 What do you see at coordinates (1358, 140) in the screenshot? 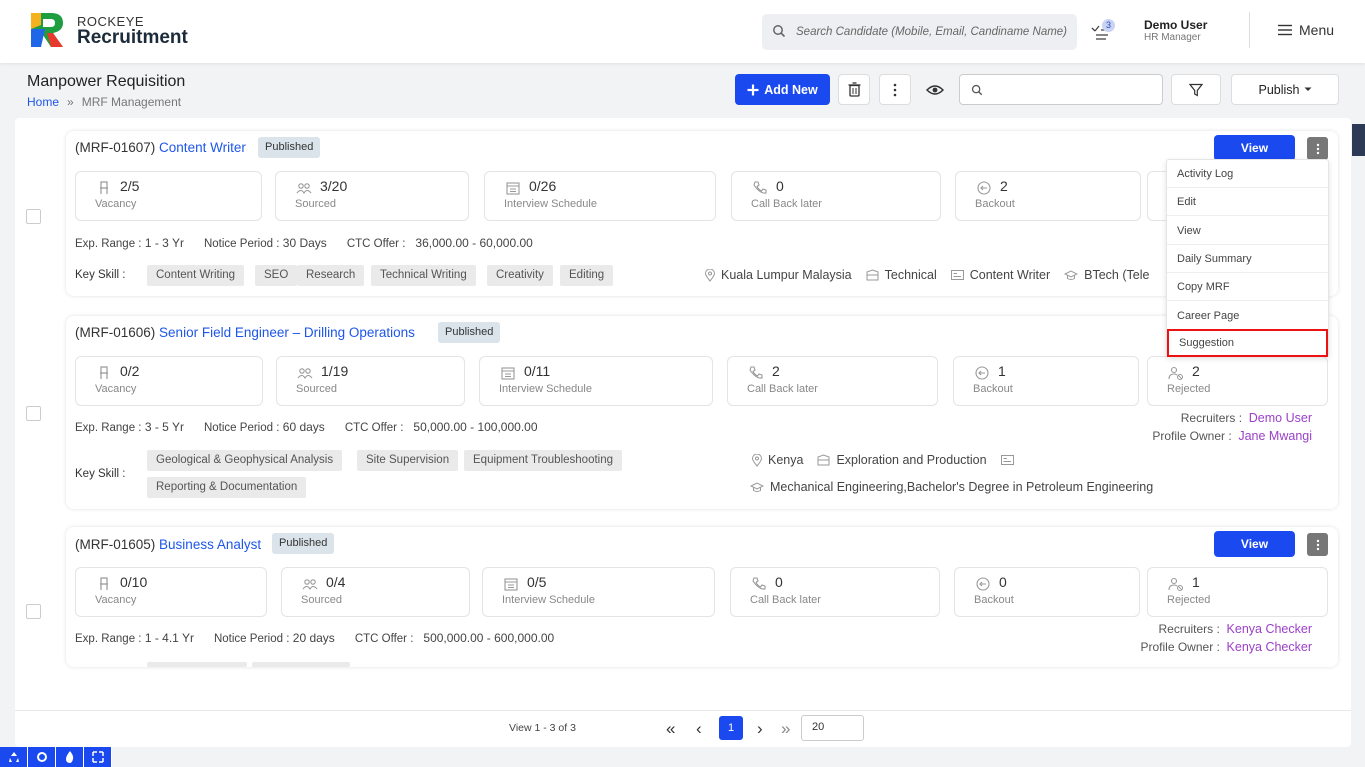
I see `side-edge-tab` at bounding box center [1358, 140].